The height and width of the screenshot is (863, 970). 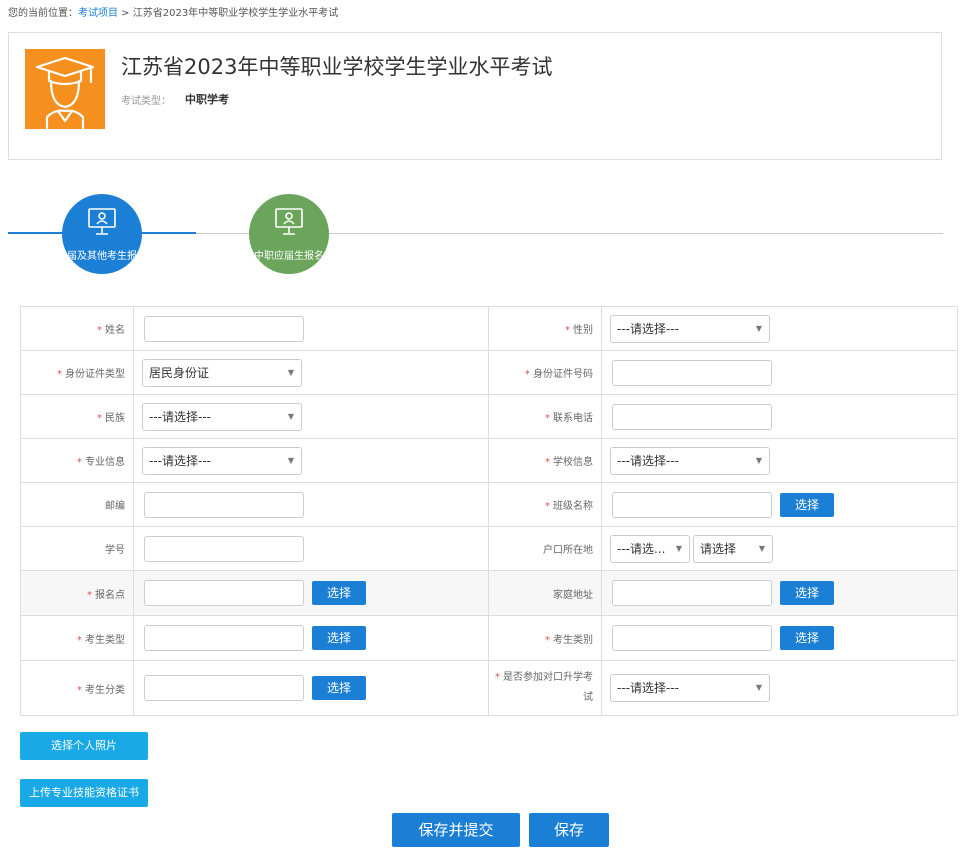 I want to click on postcode-input, so click(x=224, y=505).